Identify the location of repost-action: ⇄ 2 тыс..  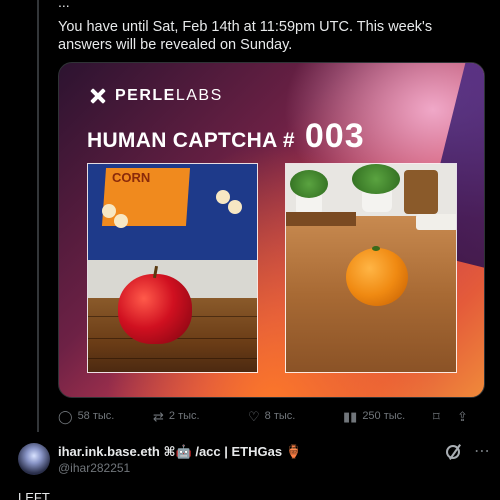
(200, 416).